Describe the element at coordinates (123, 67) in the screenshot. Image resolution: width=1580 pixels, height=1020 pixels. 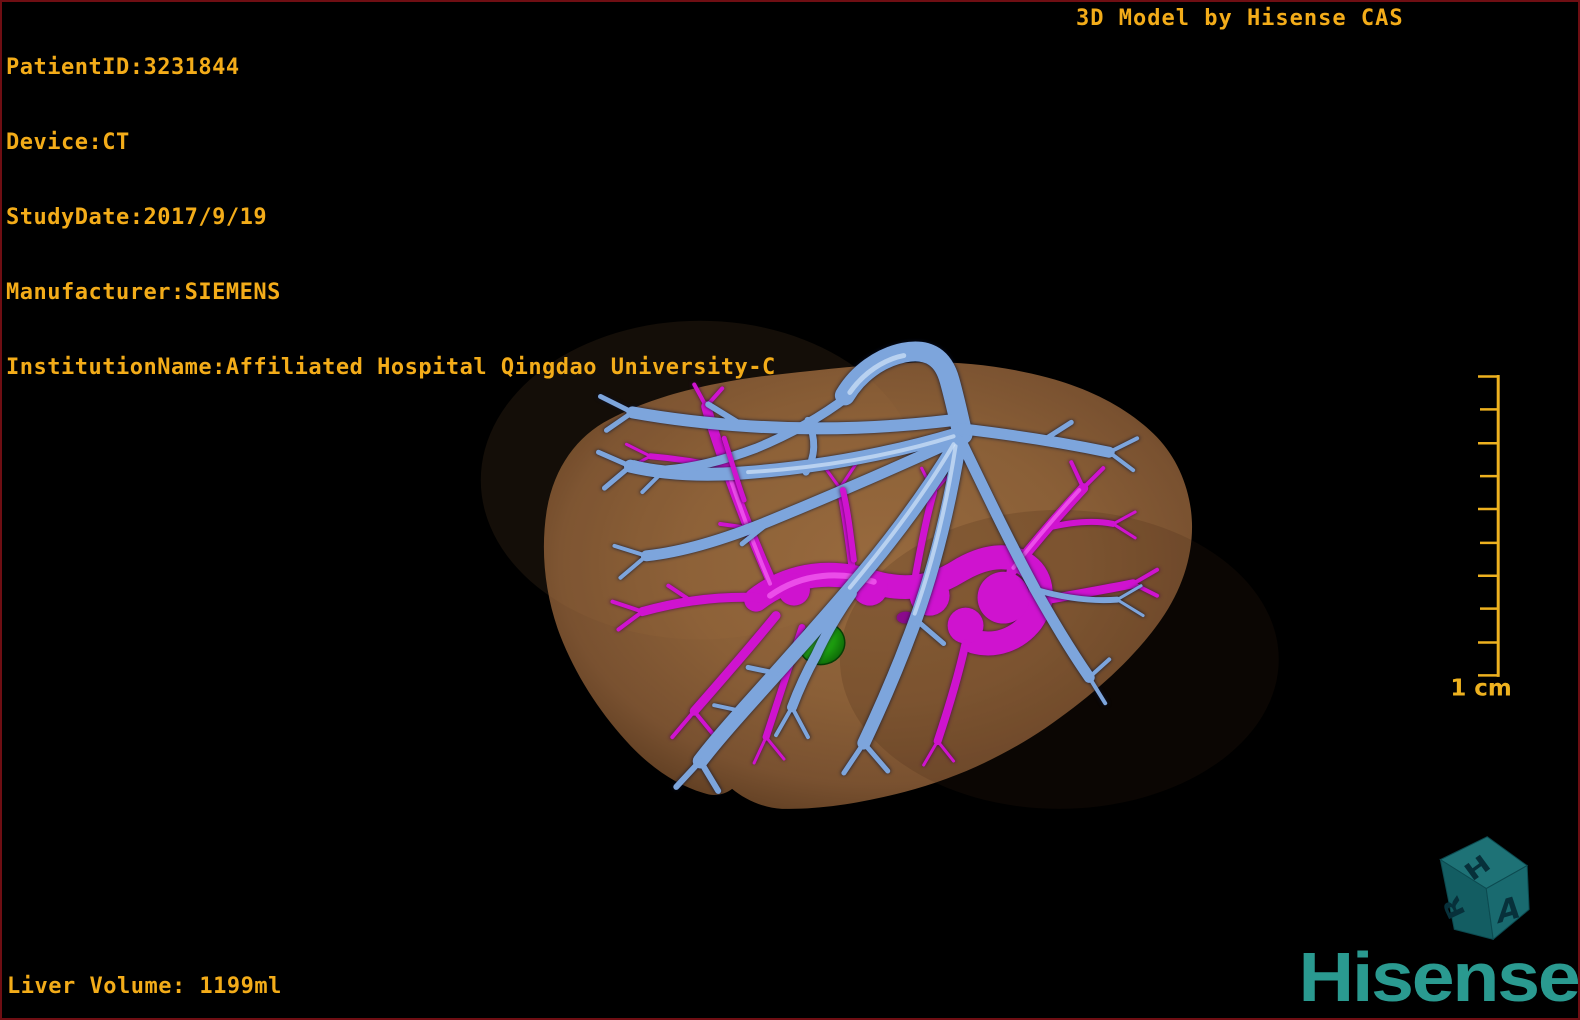
I see `patient-id-line: PatientID:3231844` at that location.